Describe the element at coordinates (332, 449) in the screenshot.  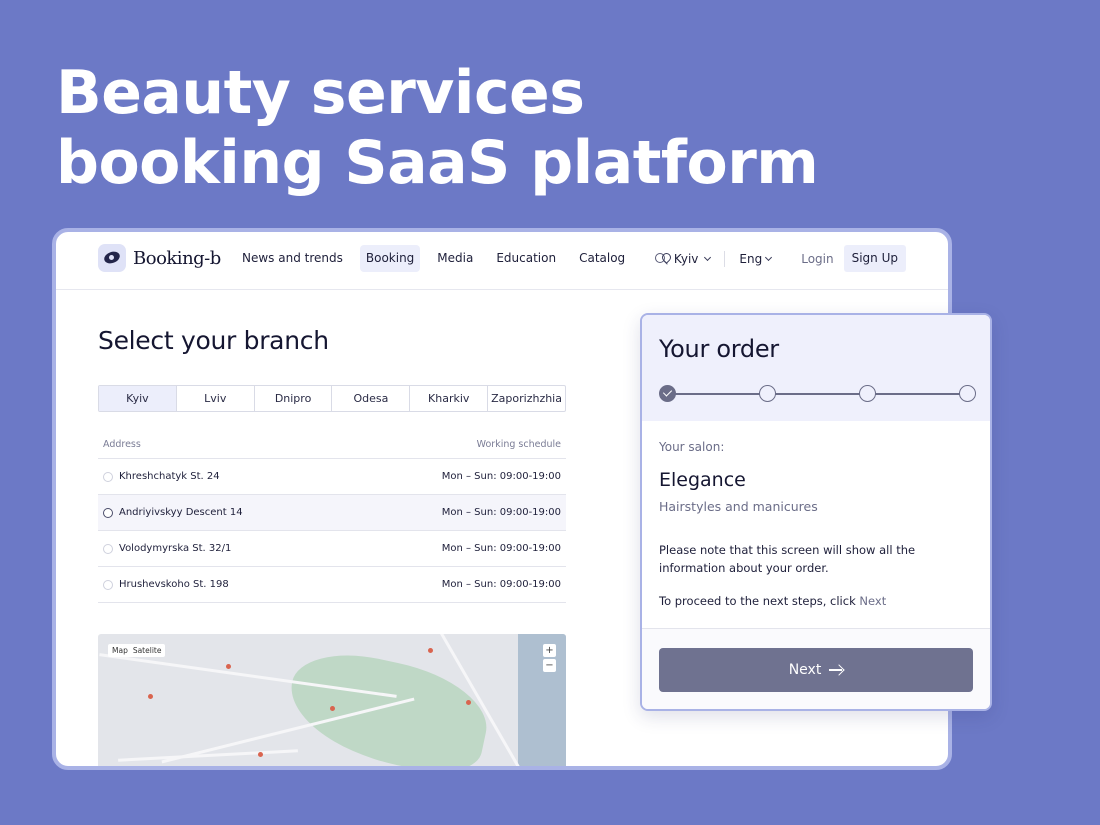
I see `table-header: Address Working schedule` at that location.